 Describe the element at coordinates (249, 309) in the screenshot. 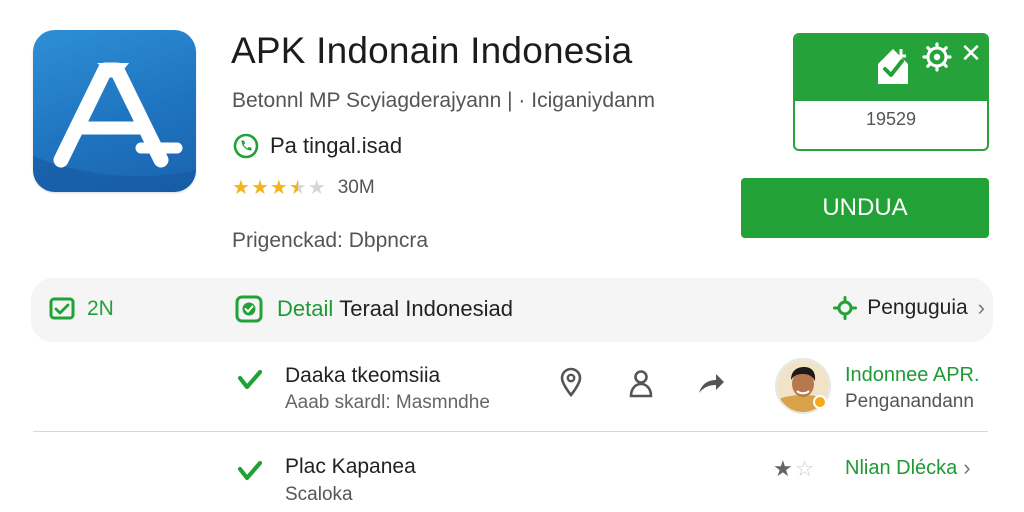

I see `chat-icon` at that location.